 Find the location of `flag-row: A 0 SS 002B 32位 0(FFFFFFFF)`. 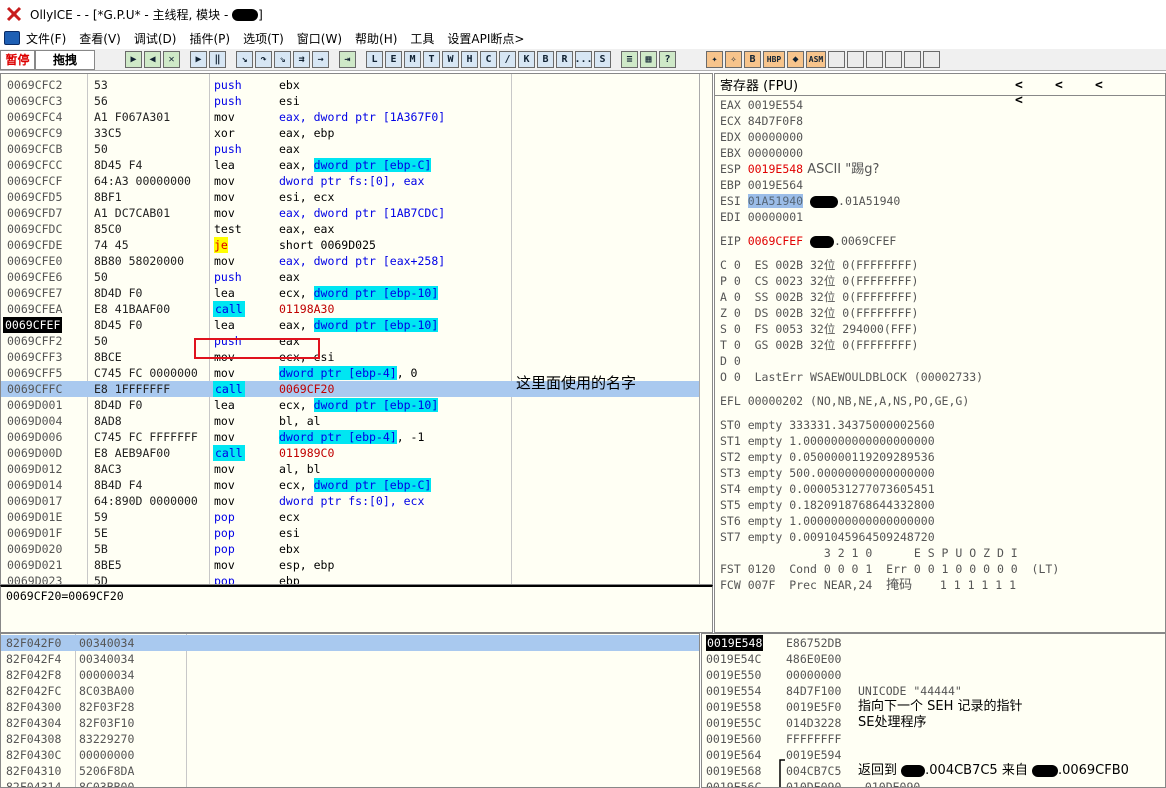

flag-row: A 0 SS 002B 32位 0(FFFFFFFF) is located at coordinates (819, 297).